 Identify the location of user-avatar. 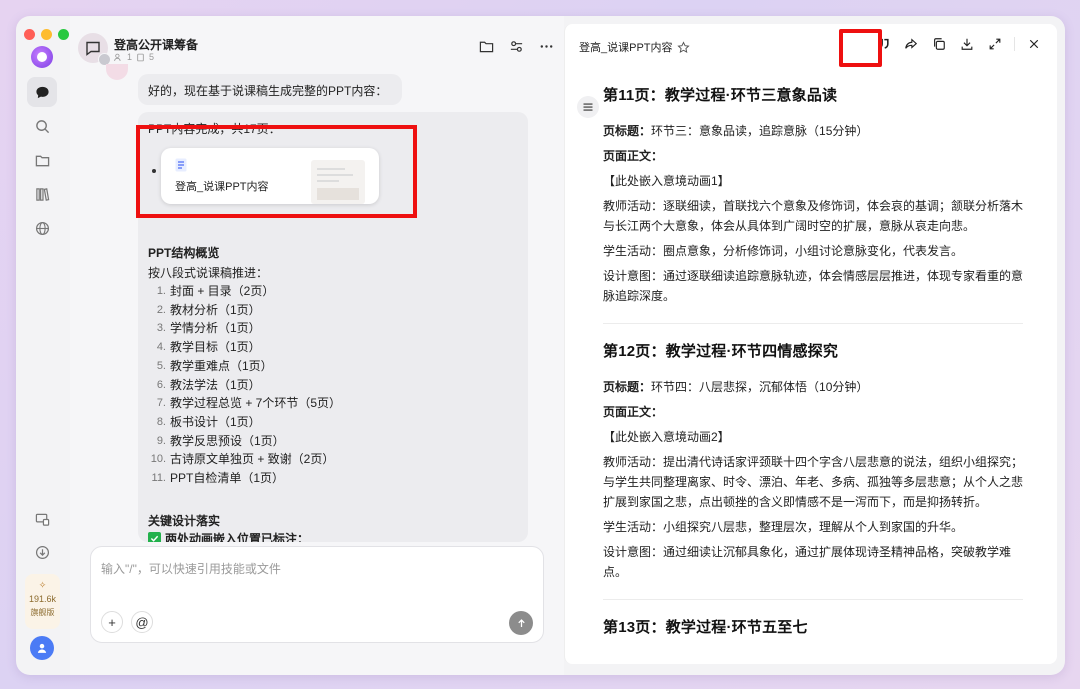
(42, 648).